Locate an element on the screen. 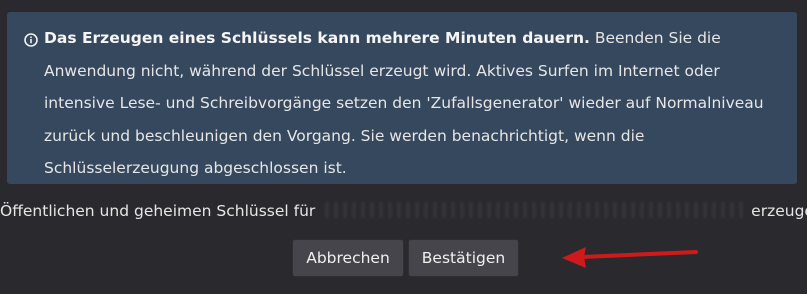 This screenshot has width=807, height=294. annotation-arrow-icon is located at coordinates (630, 257).